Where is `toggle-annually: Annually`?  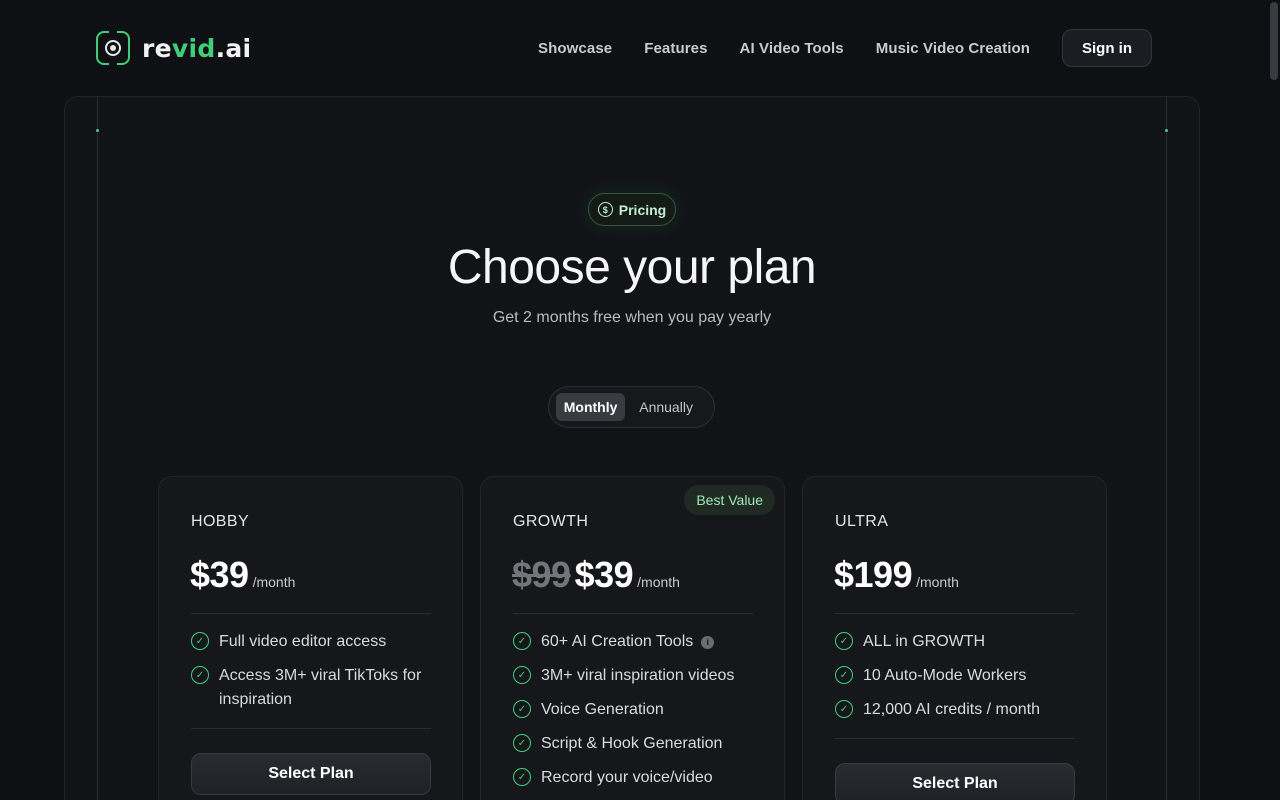 toggle-annually: Annually is located at coordinates (666, 407).